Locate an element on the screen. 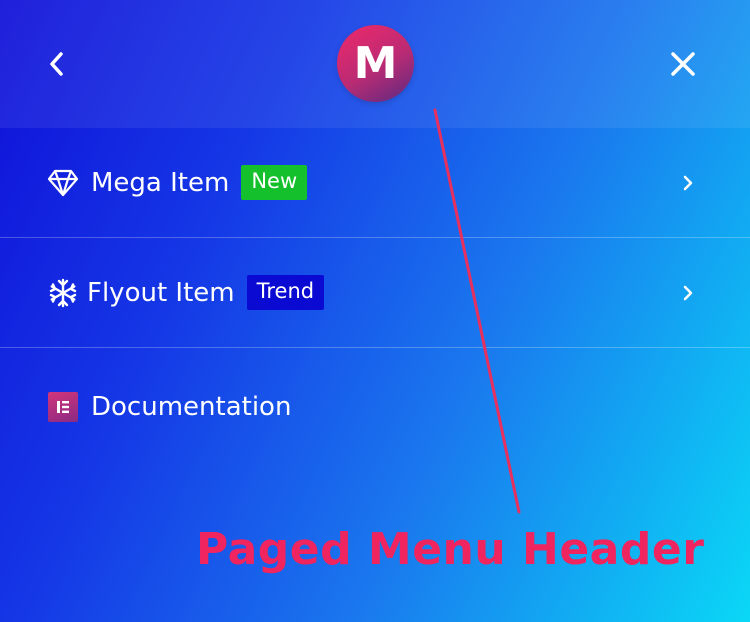 This screenshot has height=622, width=750. back-button is located at coordinates (57, 64).